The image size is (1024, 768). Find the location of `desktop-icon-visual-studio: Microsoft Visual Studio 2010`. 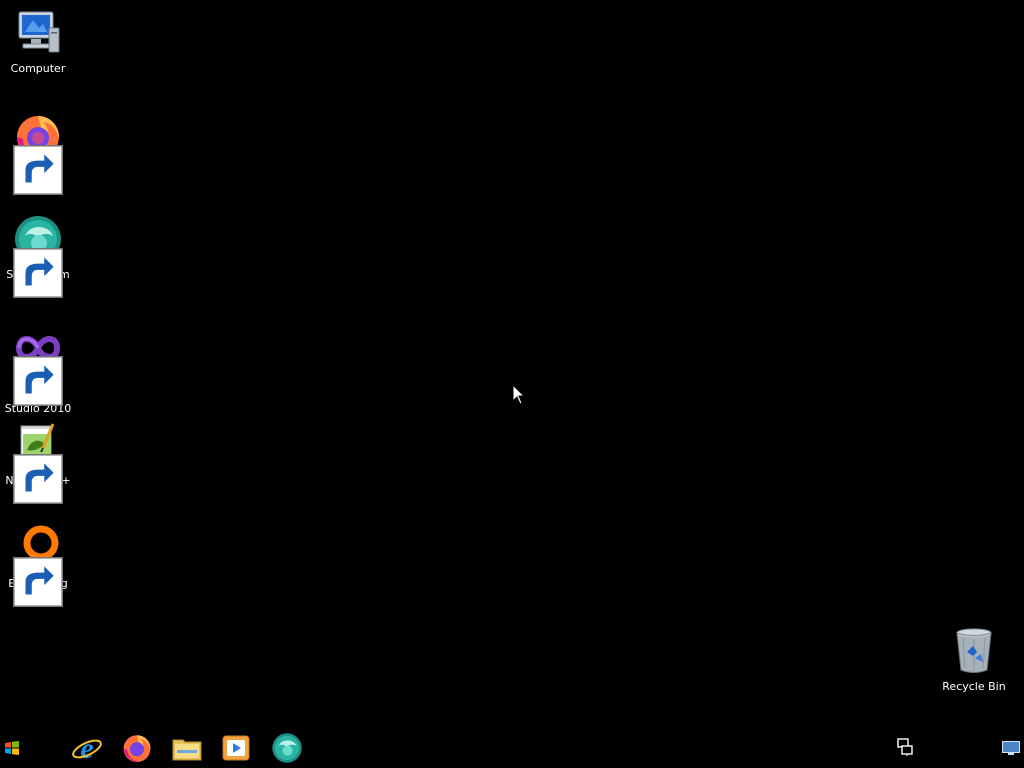

desktop-icon-visual-studio: Microsoft Visual Studio 2010 is located at coordinates (38, 368).